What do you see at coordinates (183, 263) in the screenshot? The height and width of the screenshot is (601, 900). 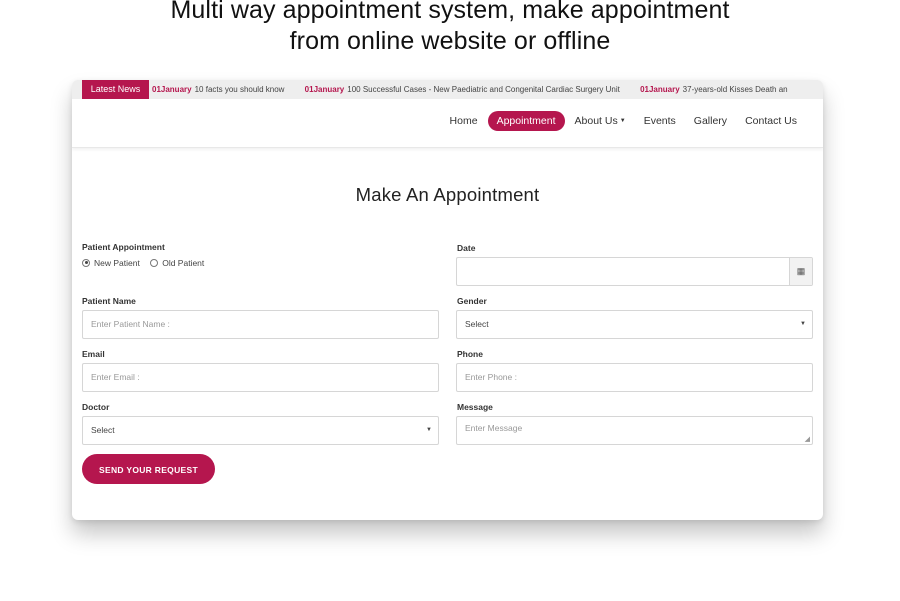 I see `old-patient-label: Old Patient` at bounding box center [183, 263].